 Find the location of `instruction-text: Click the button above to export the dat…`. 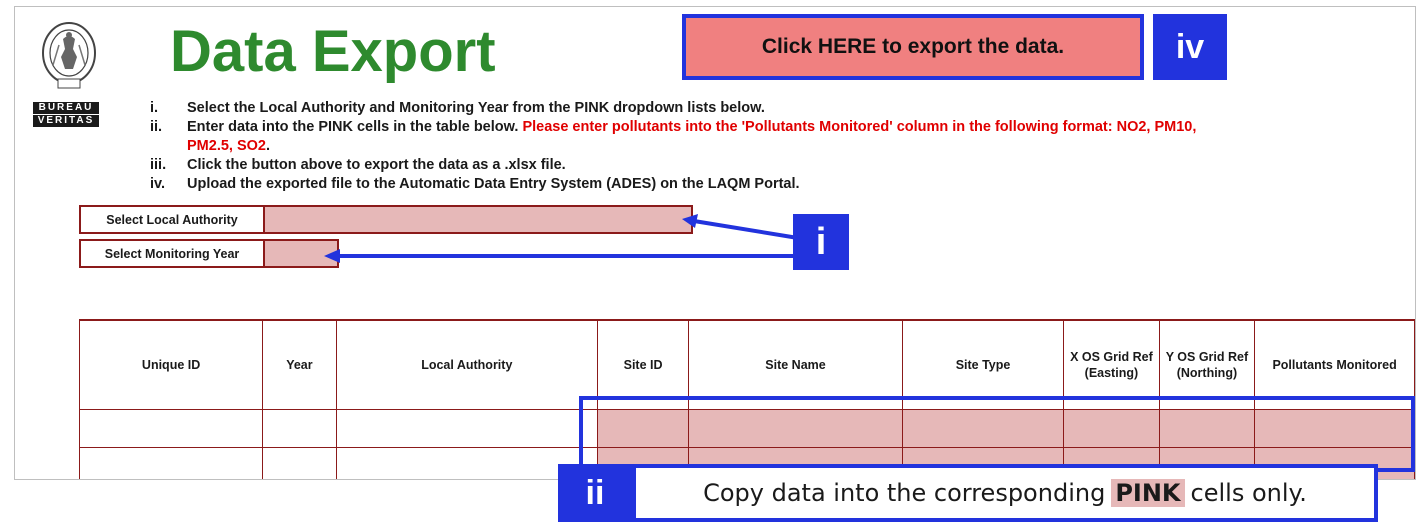

instruction-text: Click the button above to export the dat… is located at coordinates (376, 165).